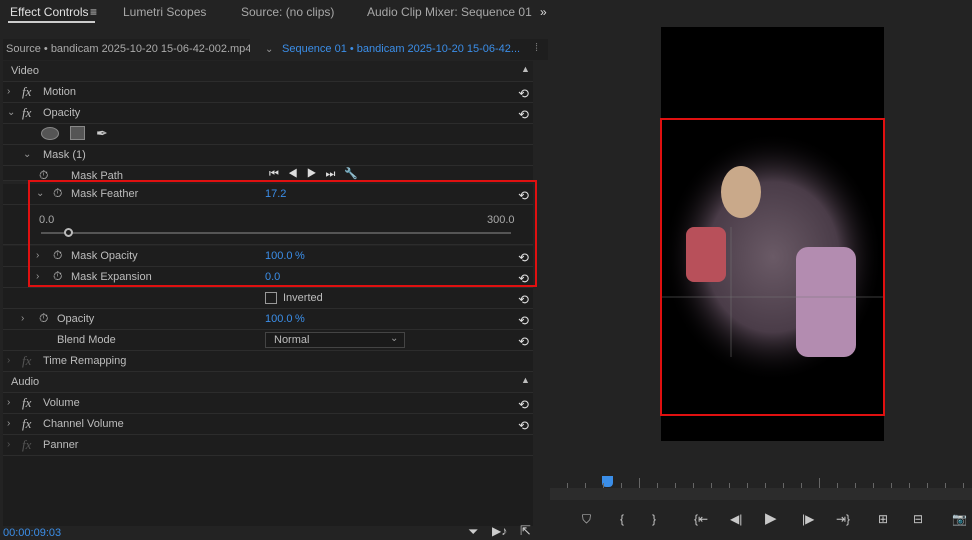 The width and height of the screenshot is (972, 540). Describe the element at coordinates (268, 71) in the screenshot. I see `section-video: Video ▲` at that location.